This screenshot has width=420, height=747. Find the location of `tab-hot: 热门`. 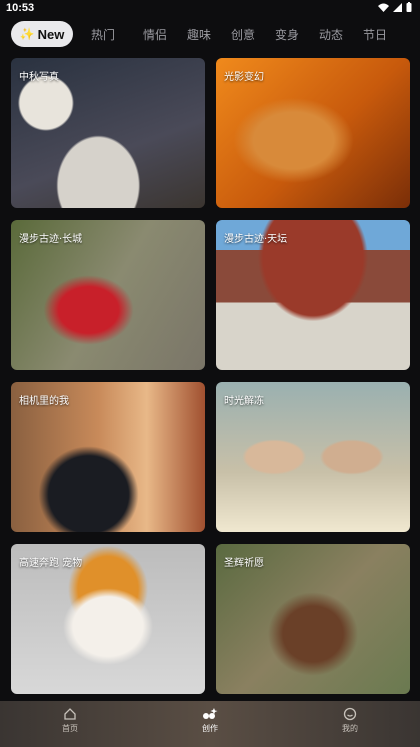

tab-hot: 热门 is located at coordinates (103, 34).